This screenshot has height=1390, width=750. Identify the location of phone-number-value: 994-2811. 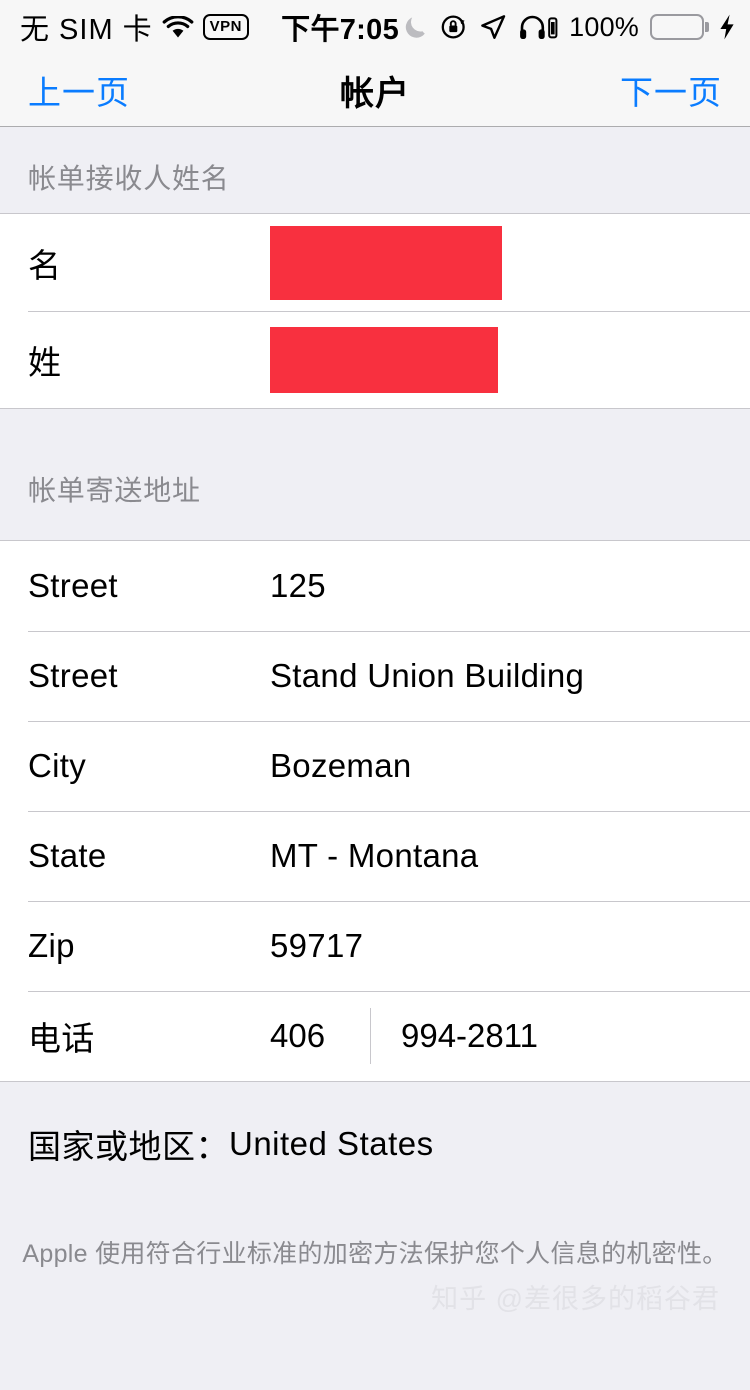
(469, 1036).